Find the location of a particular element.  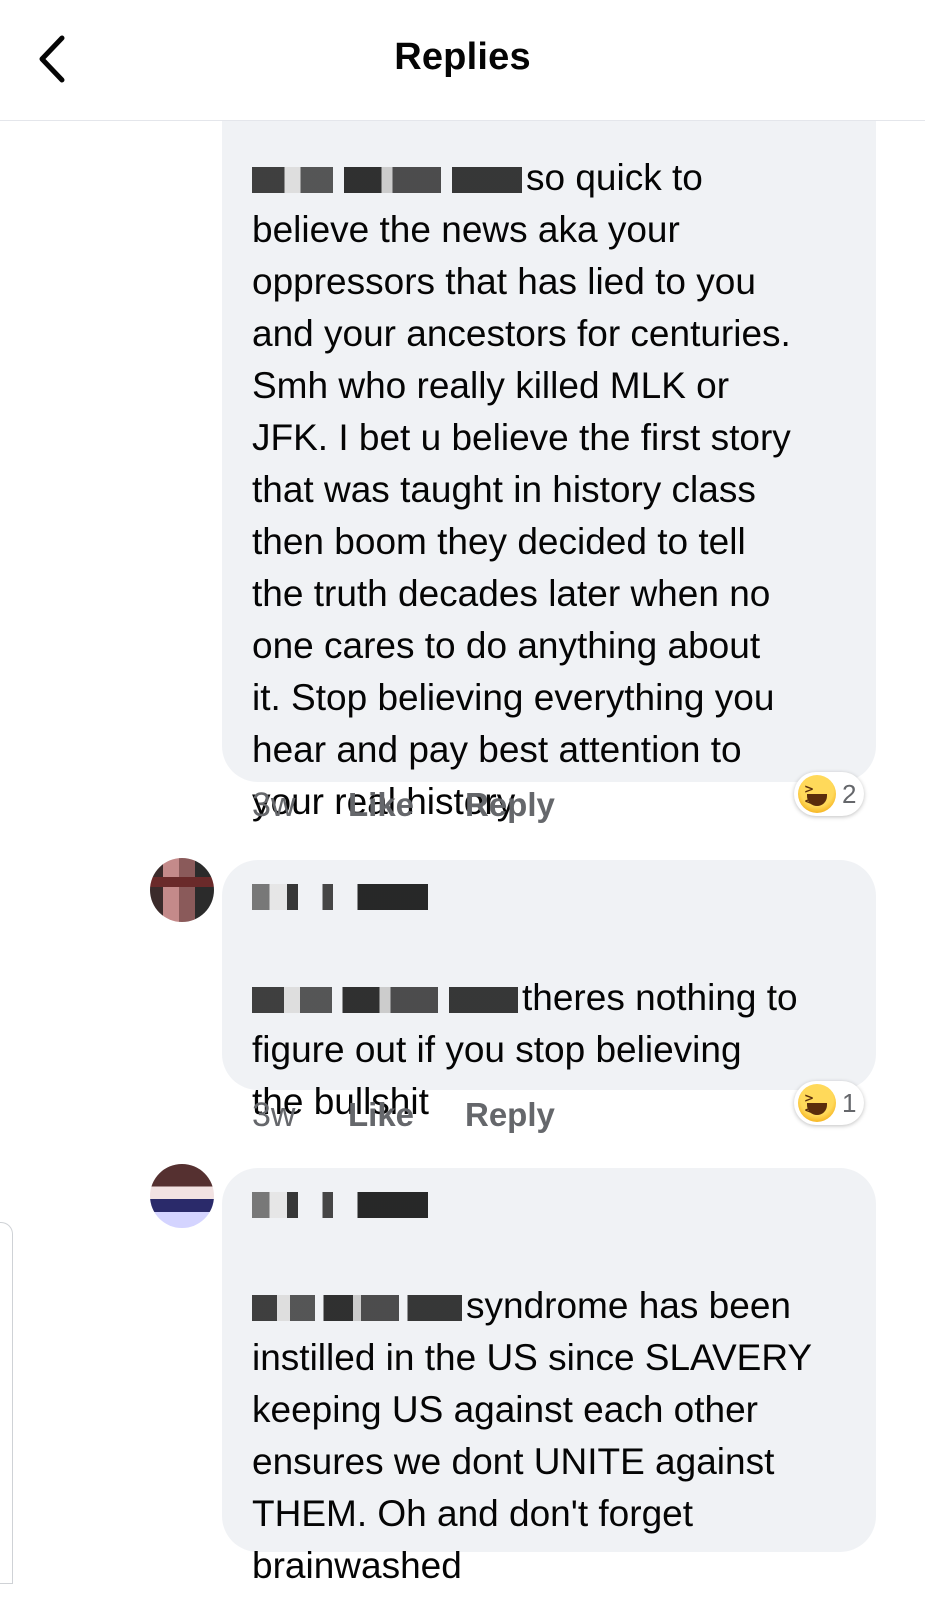

reaction-count: 2 is located at coordinates (849, 793).